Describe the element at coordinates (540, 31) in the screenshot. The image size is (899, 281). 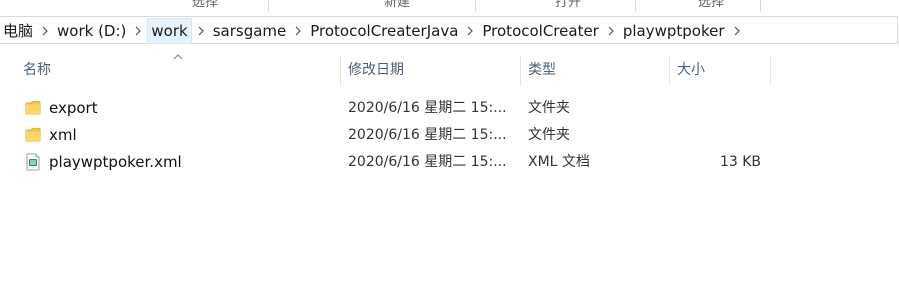
I see `breadcrumb-item: ProtocolCreater` at that location.